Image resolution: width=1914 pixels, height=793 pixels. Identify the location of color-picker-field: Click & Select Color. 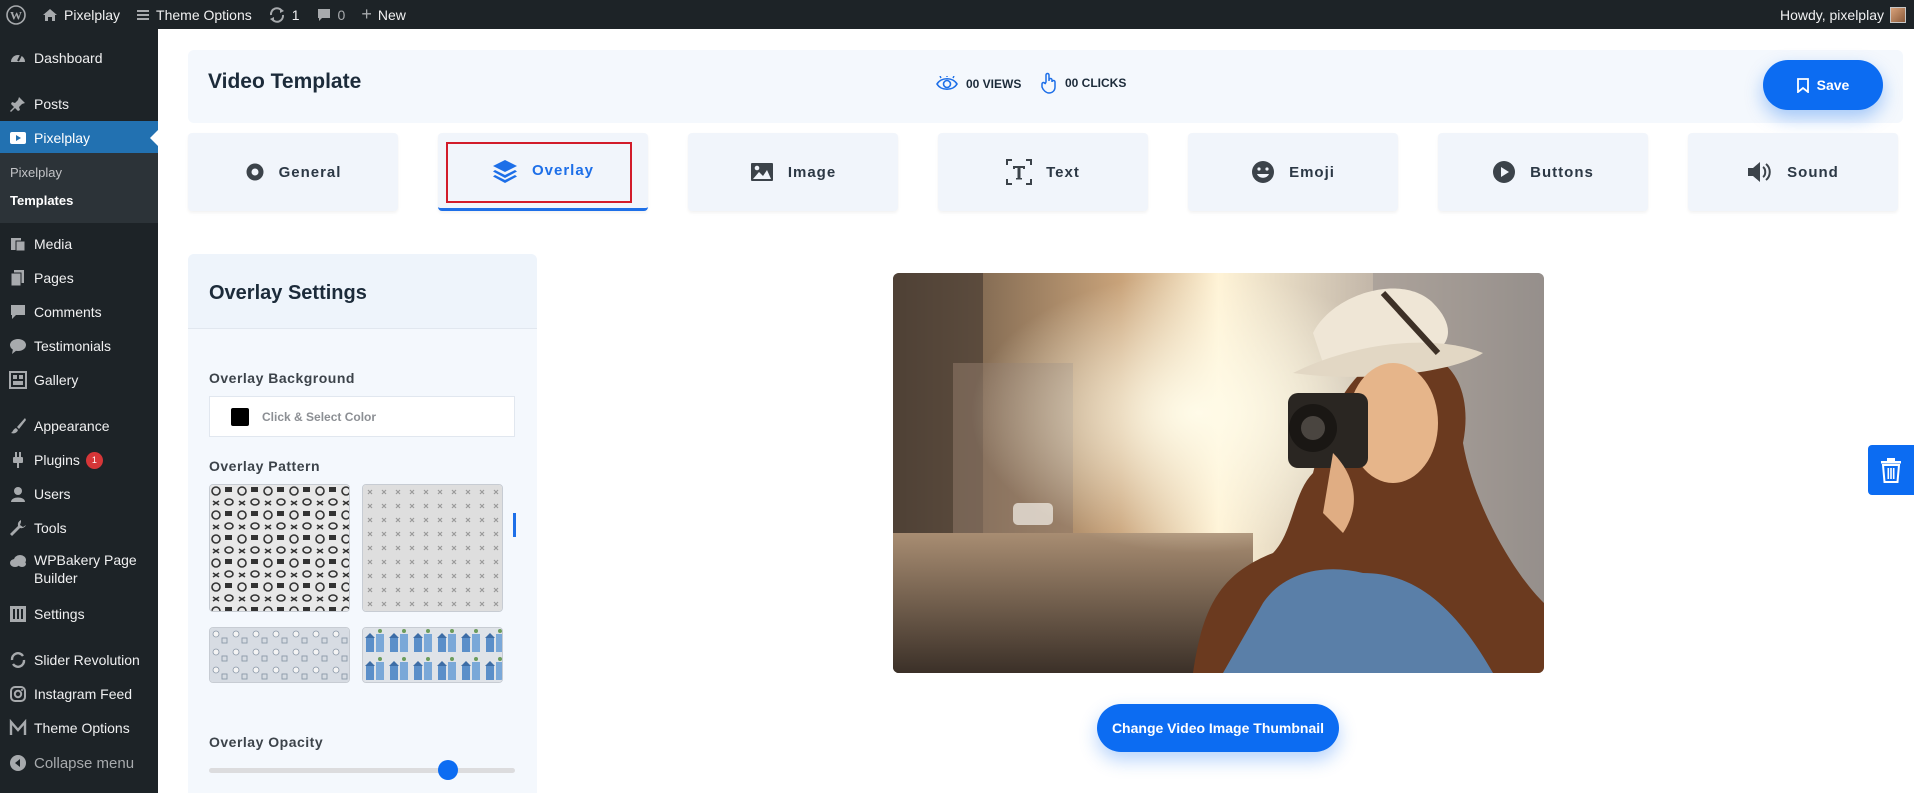
(362, 416).